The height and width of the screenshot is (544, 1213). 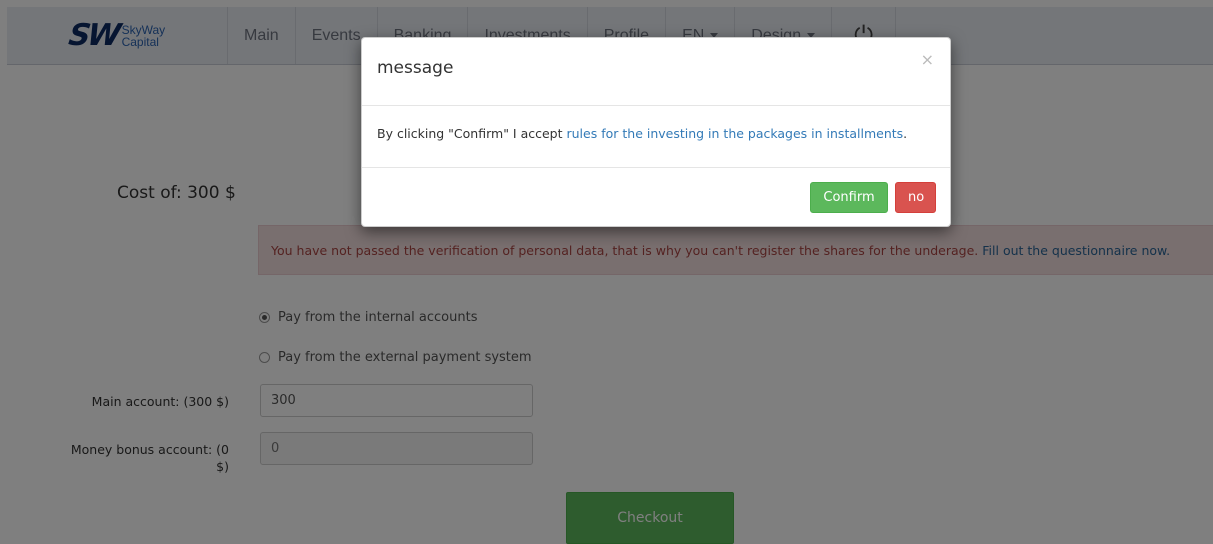 What do you see at coordinates (656, 72) in the screenshot?
I see `modal-header: message ×` at bounding box center [656, 72].